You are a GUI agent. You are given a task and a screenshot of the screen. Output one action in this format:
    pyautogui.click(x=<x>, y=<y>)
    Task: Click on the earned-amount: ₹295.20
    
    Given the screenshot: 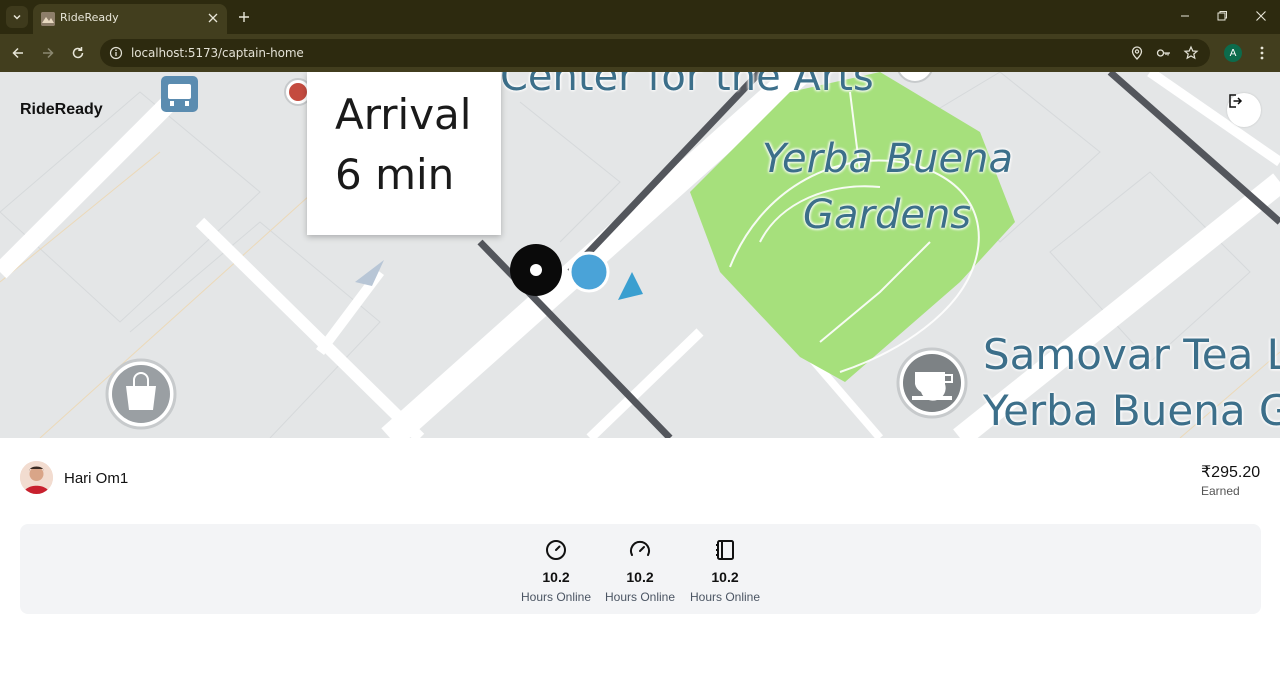 What is the action you would take?
    pyautogui.click(x=1231, y=472)
    